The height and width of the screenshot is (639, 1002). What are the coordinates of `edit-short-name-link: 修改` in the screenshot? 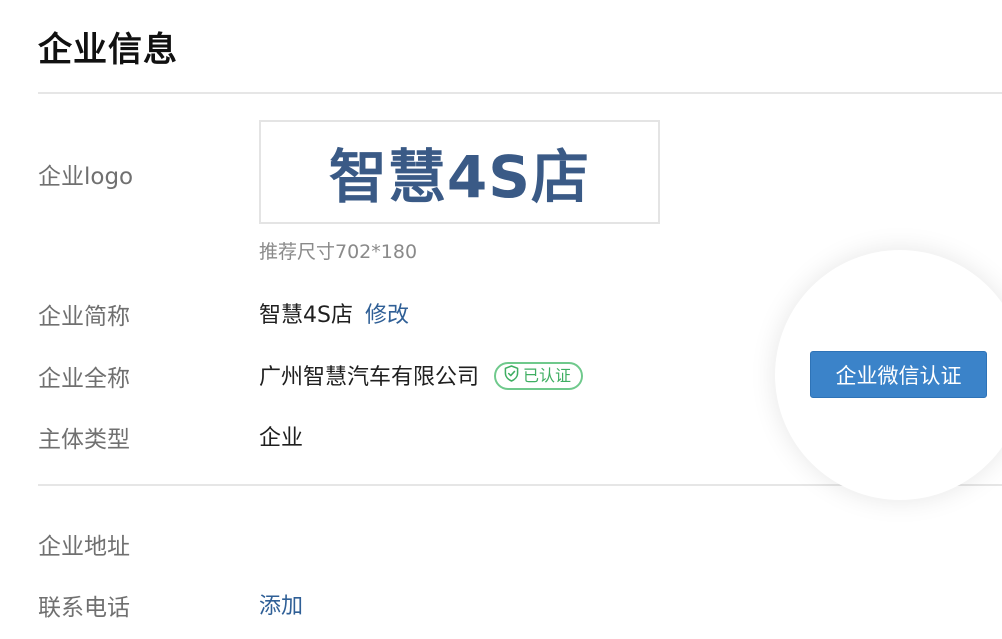 It's located at (387, 315).